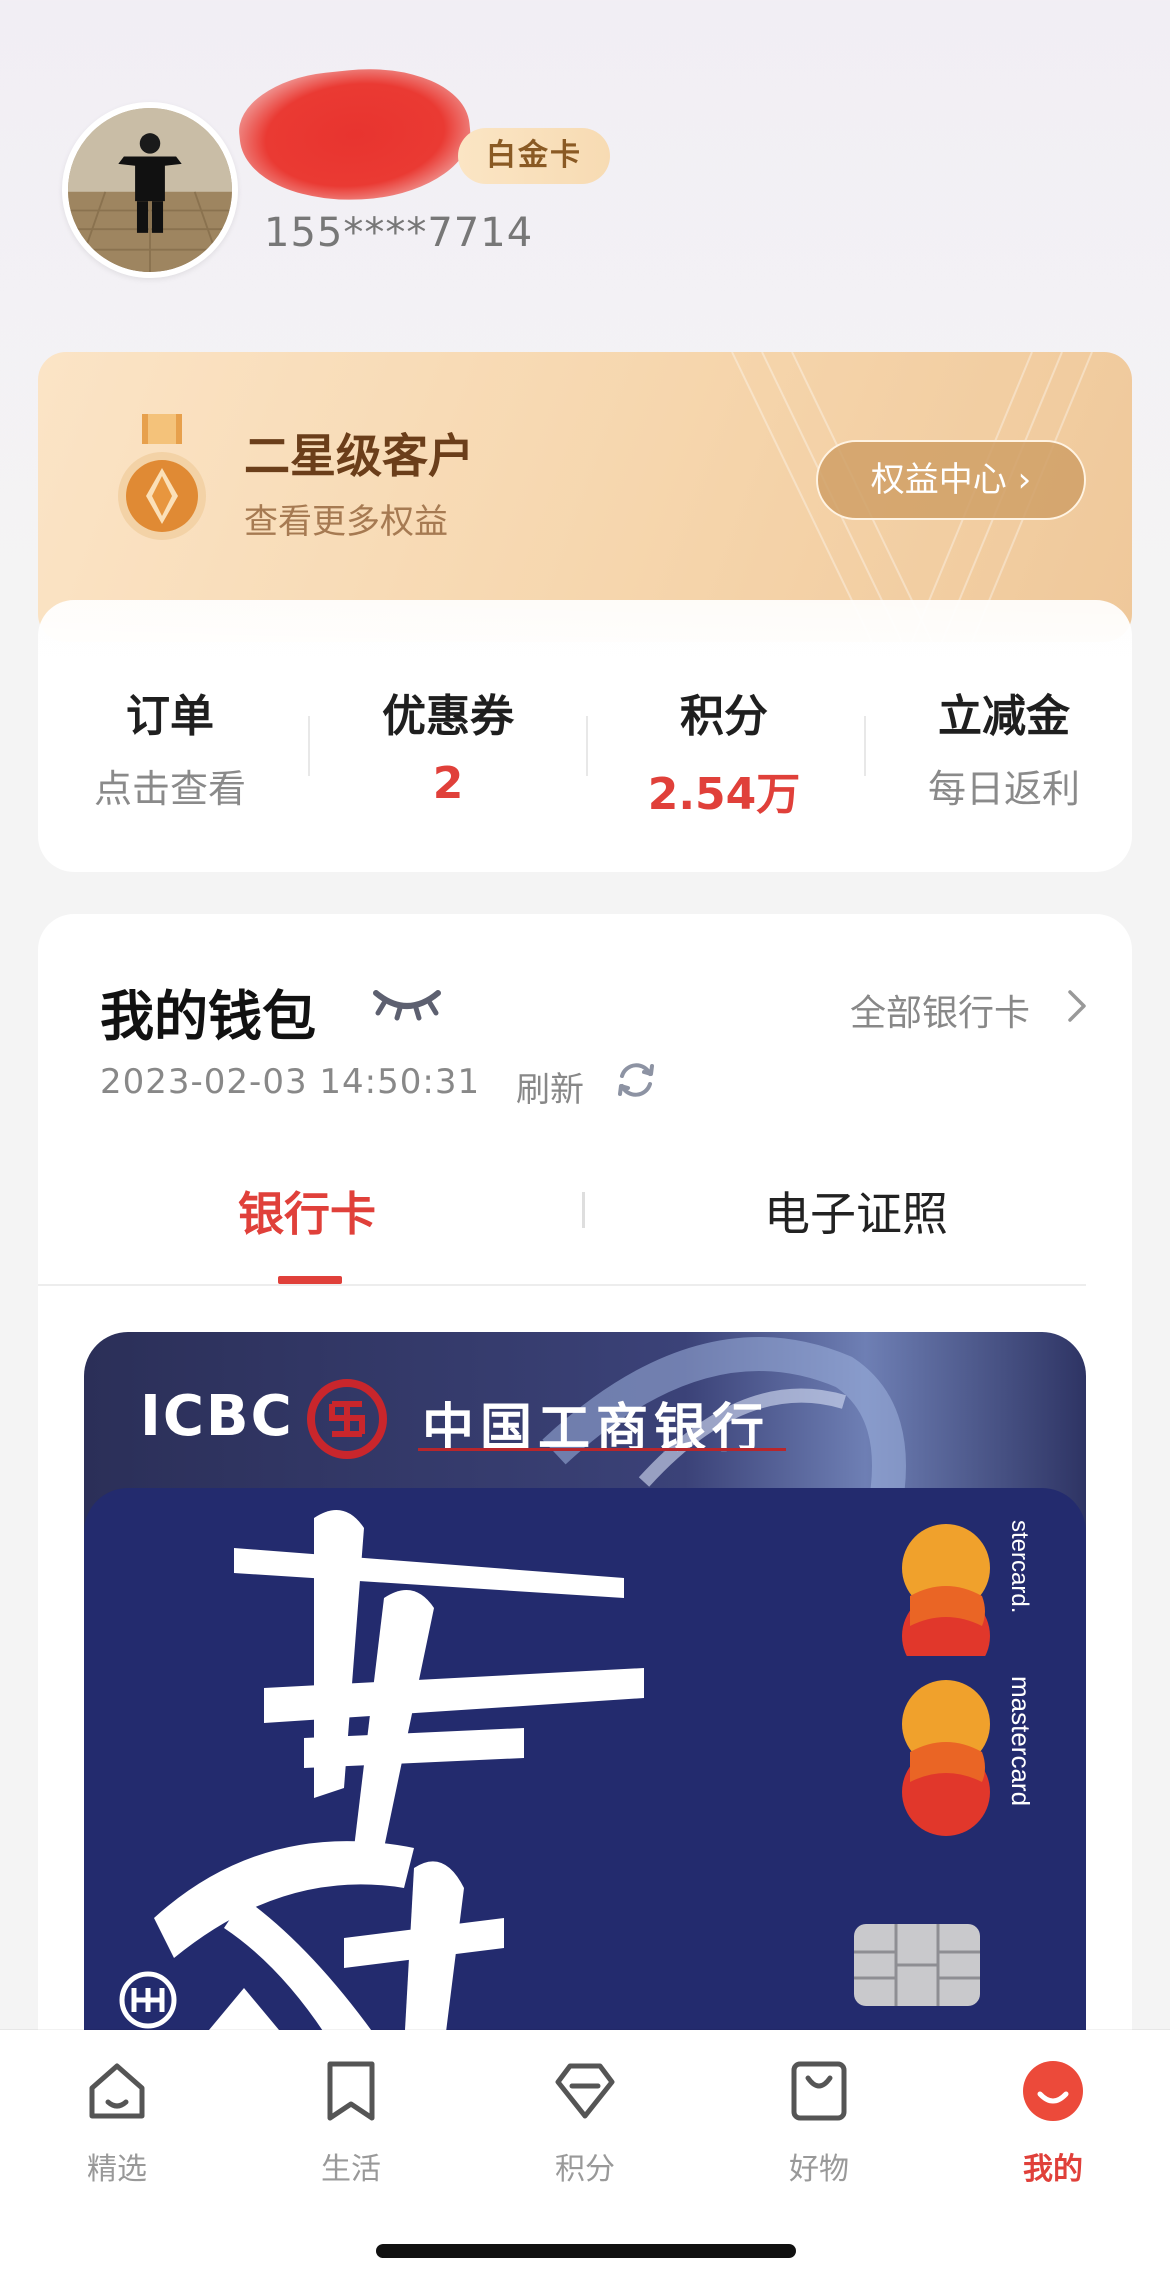 The width and height of the screenshot is (1170, 2282). Describe the element at coordinates (148, 2000) in the screenshot. I see `unionpay-logo-icon` at that location.